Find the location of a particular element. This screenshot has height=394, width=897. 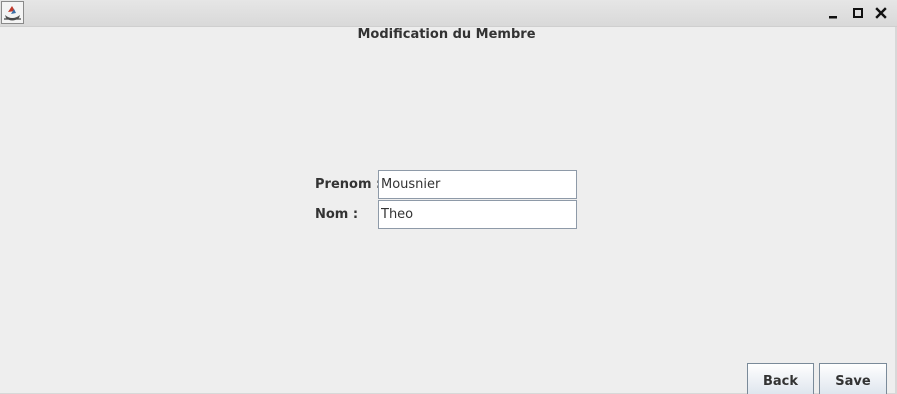

prenom-label: Prenom : is located at coordinates (348, 184).